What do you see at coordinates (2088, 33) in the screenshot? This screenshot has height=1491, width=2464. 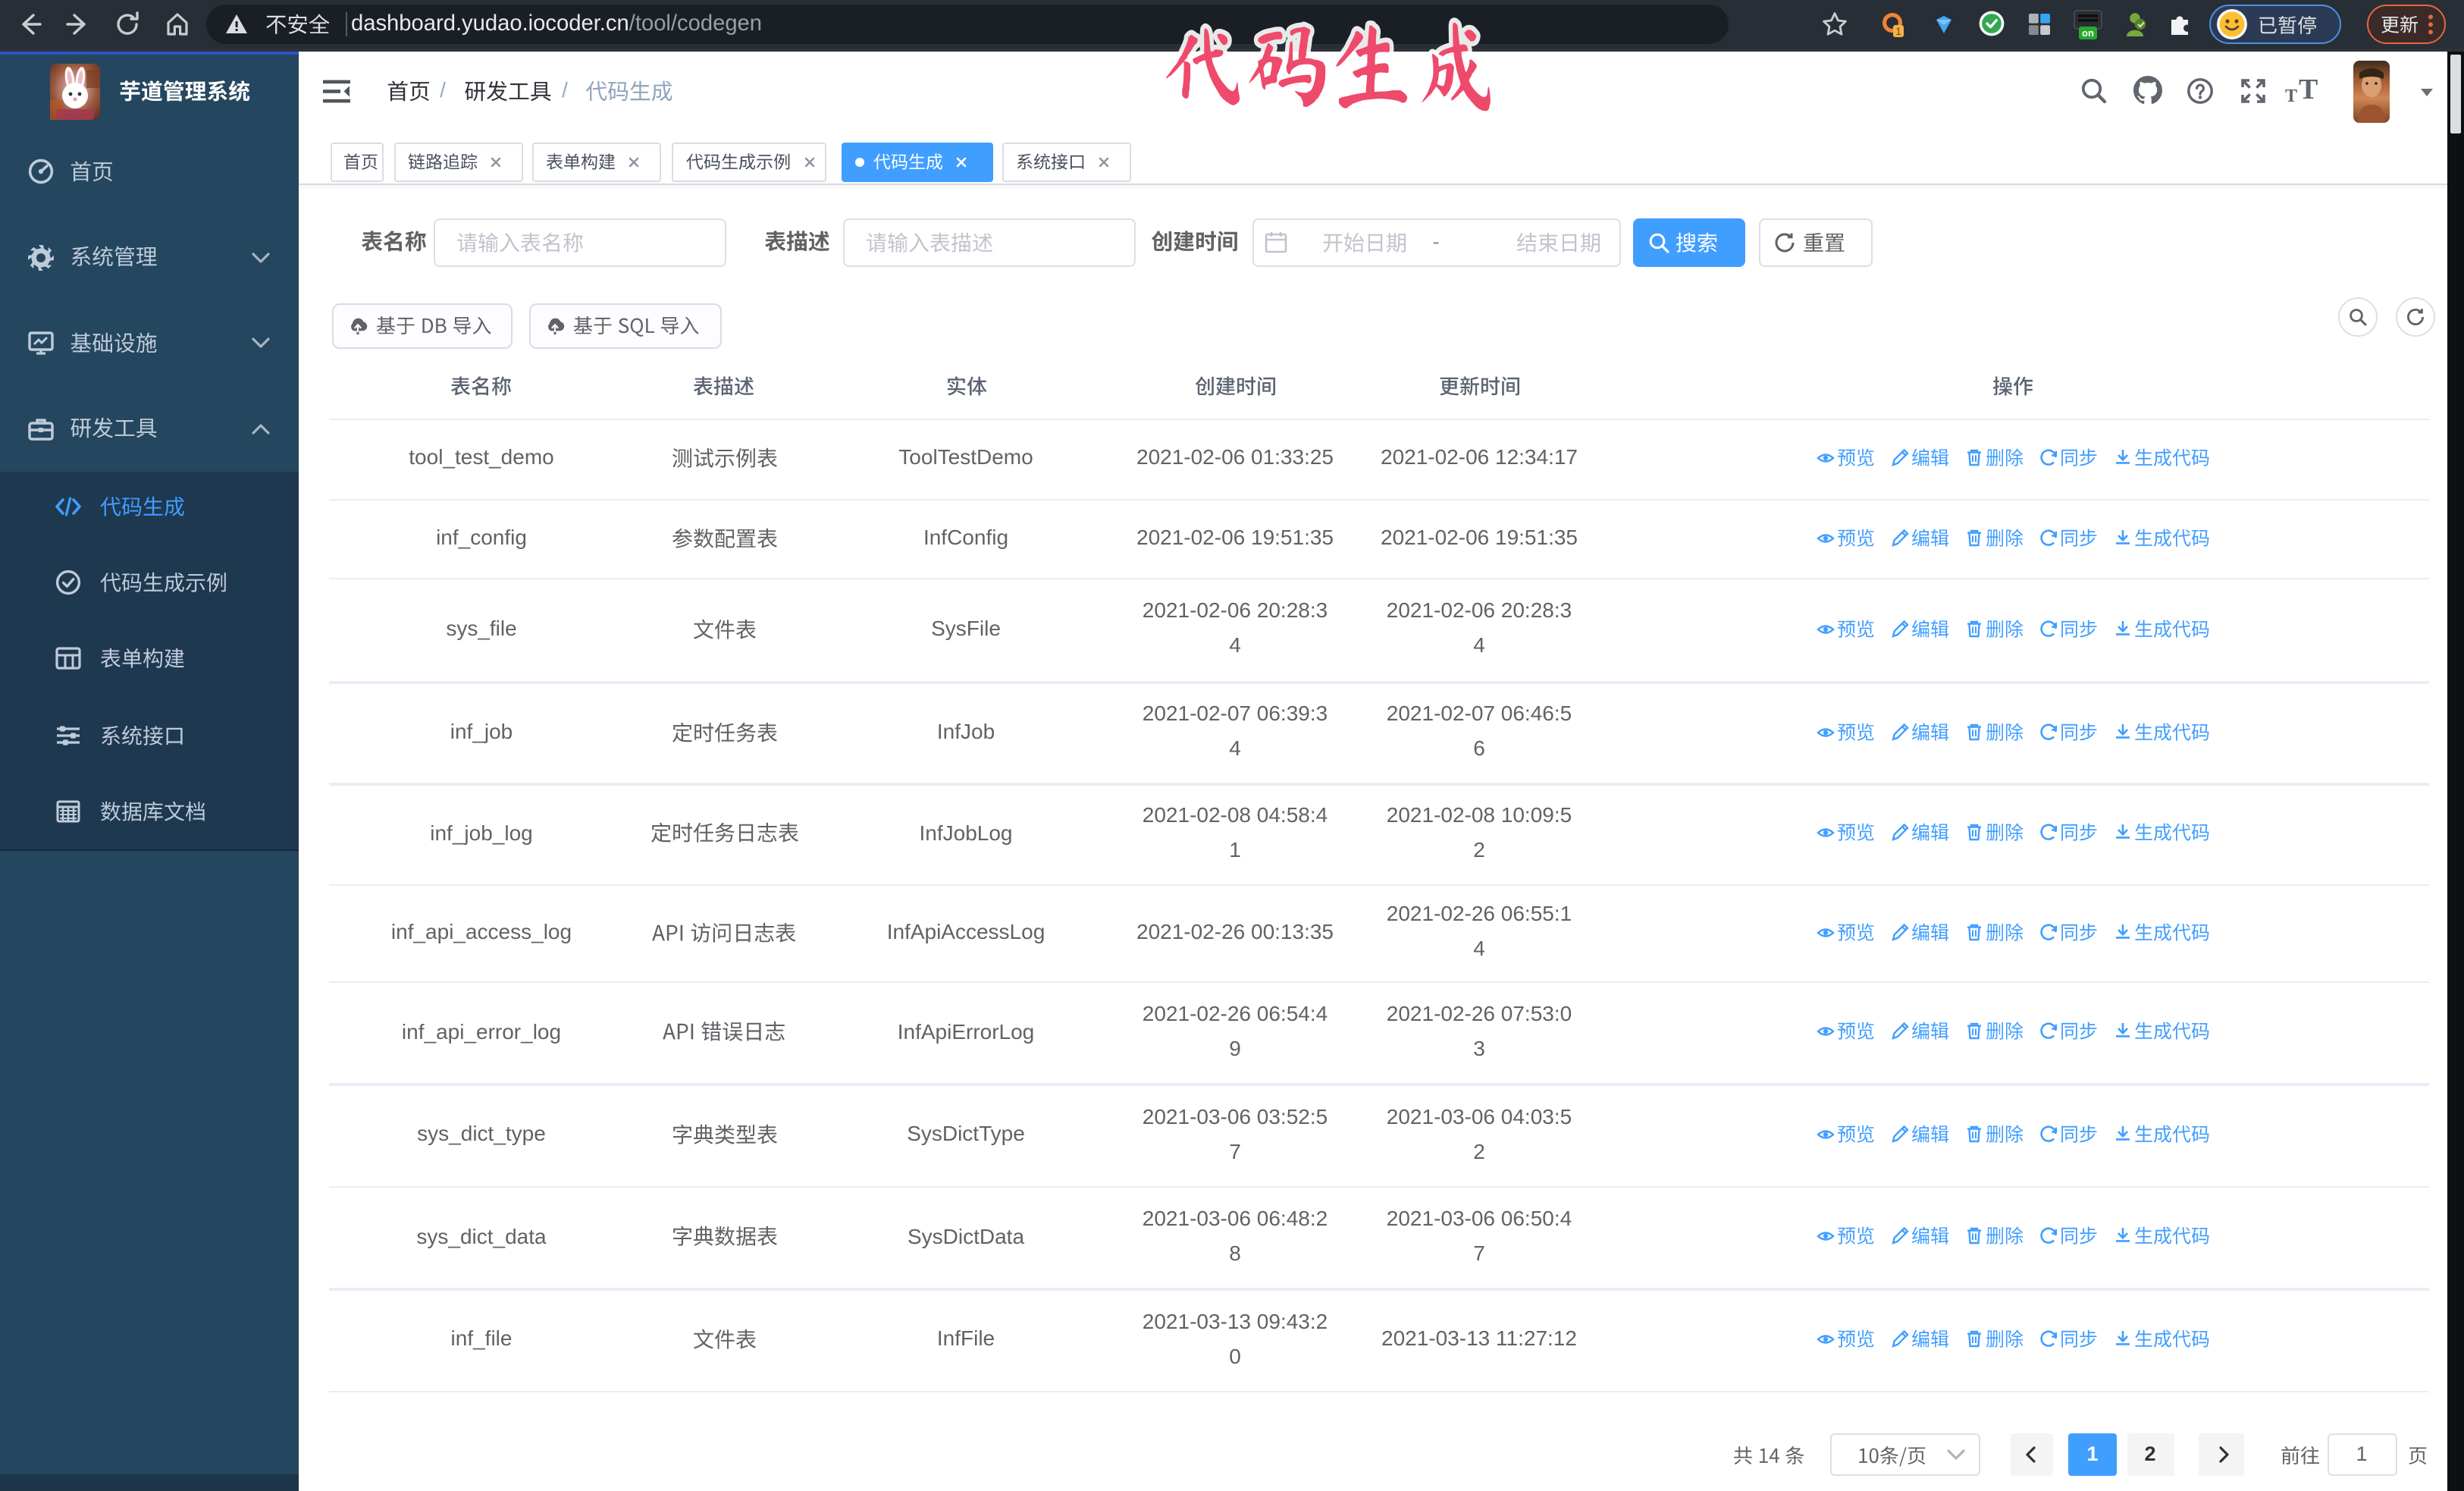 I see `svg-text: on` at bounding box center [2088, 33].